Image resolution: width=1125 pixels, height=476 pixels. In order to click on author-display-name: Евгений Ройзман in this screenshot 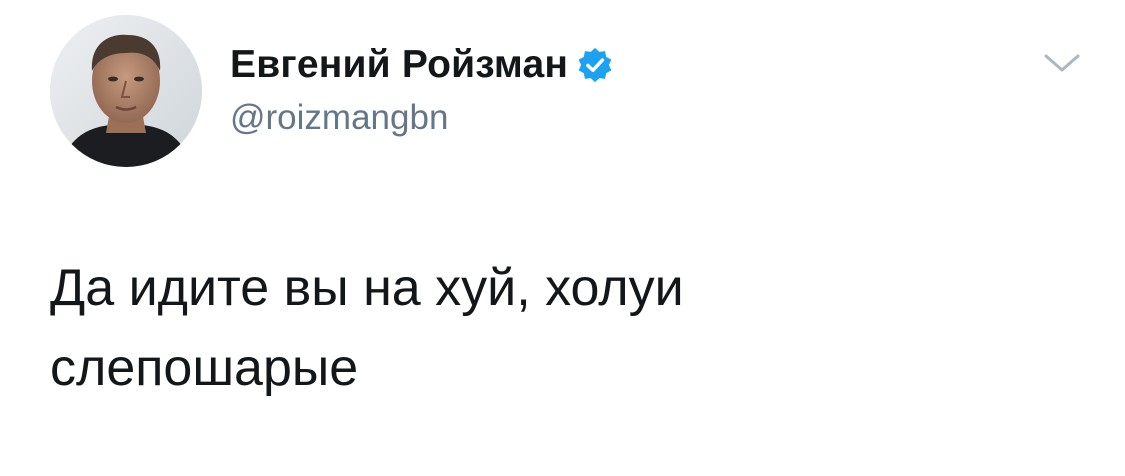, I will do `click(399, 65)`.